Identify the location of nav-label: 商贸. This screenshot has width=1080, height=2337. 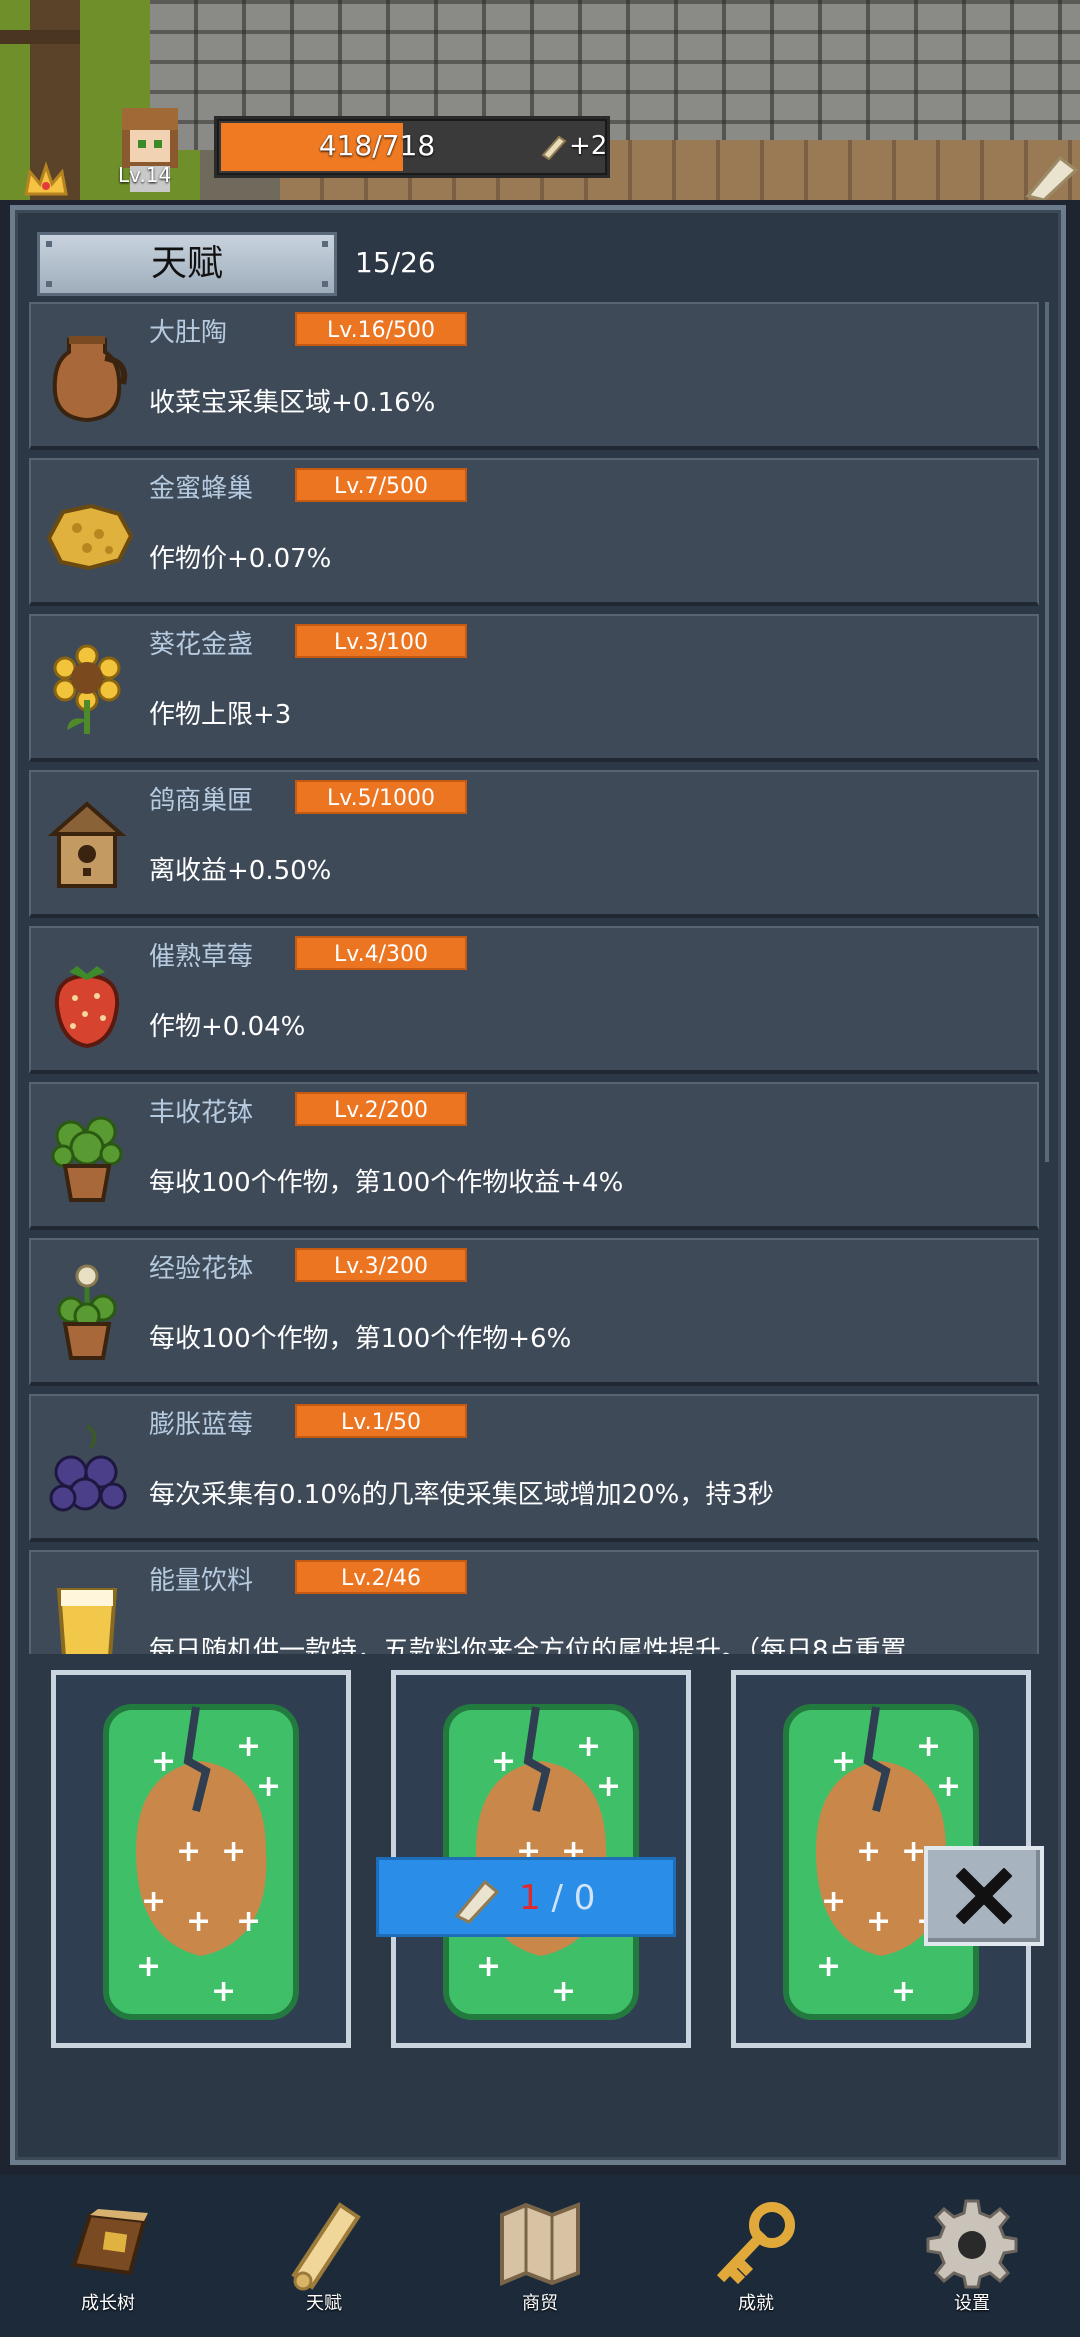
(540, 2303).